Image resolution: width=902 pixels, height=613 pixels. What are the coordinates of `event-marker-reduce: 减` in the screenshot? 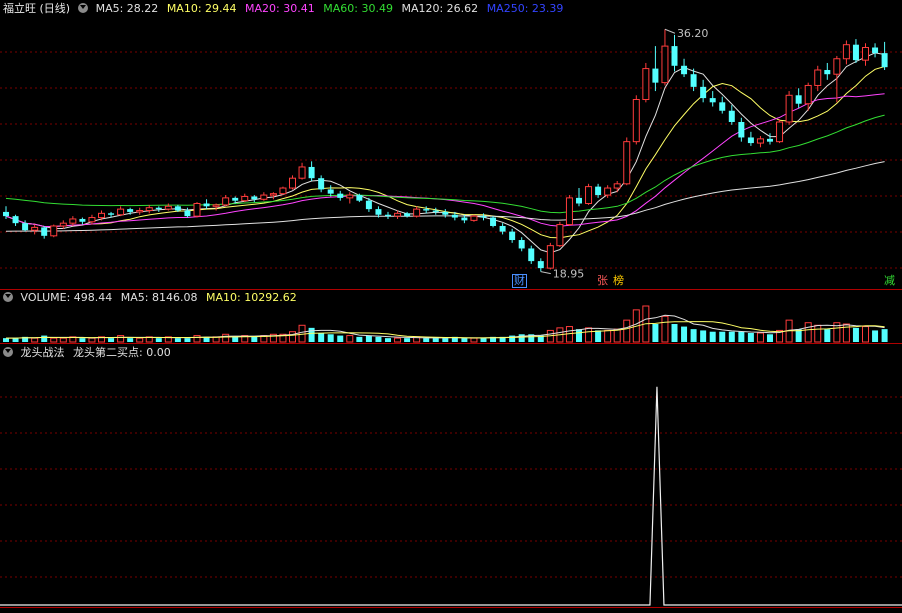 It's located at (889, 281).